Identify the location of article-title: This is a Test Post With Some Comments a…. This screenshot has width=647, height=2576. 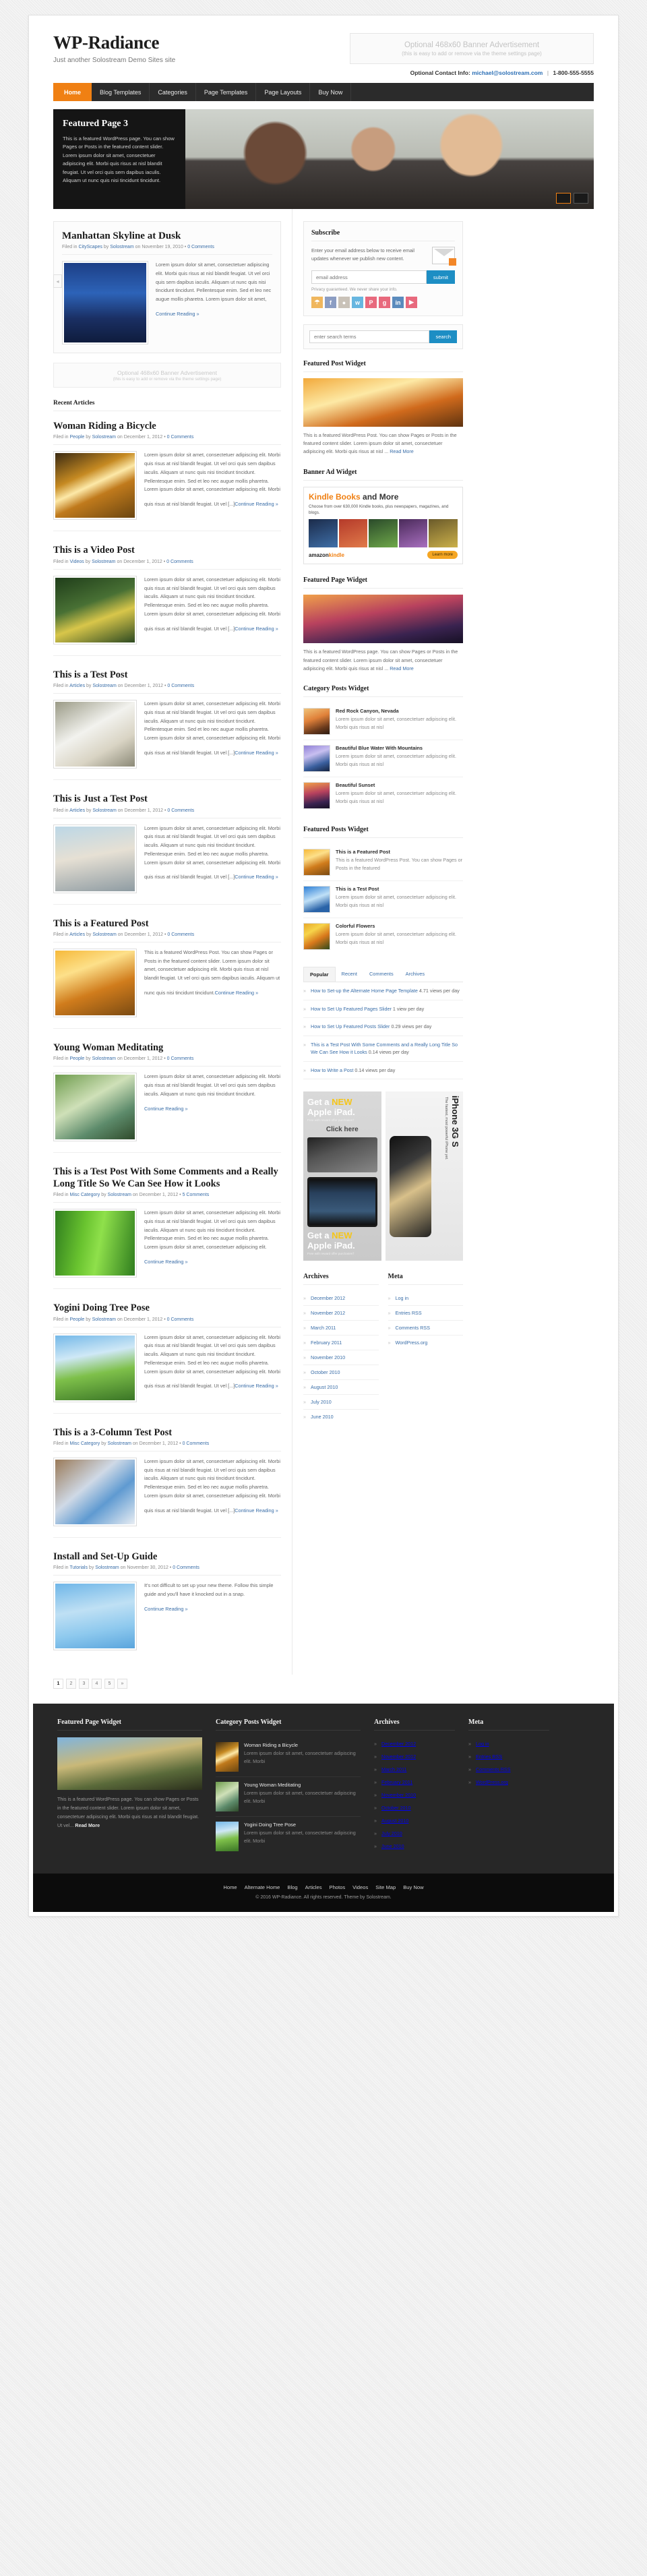
(167, 1178).